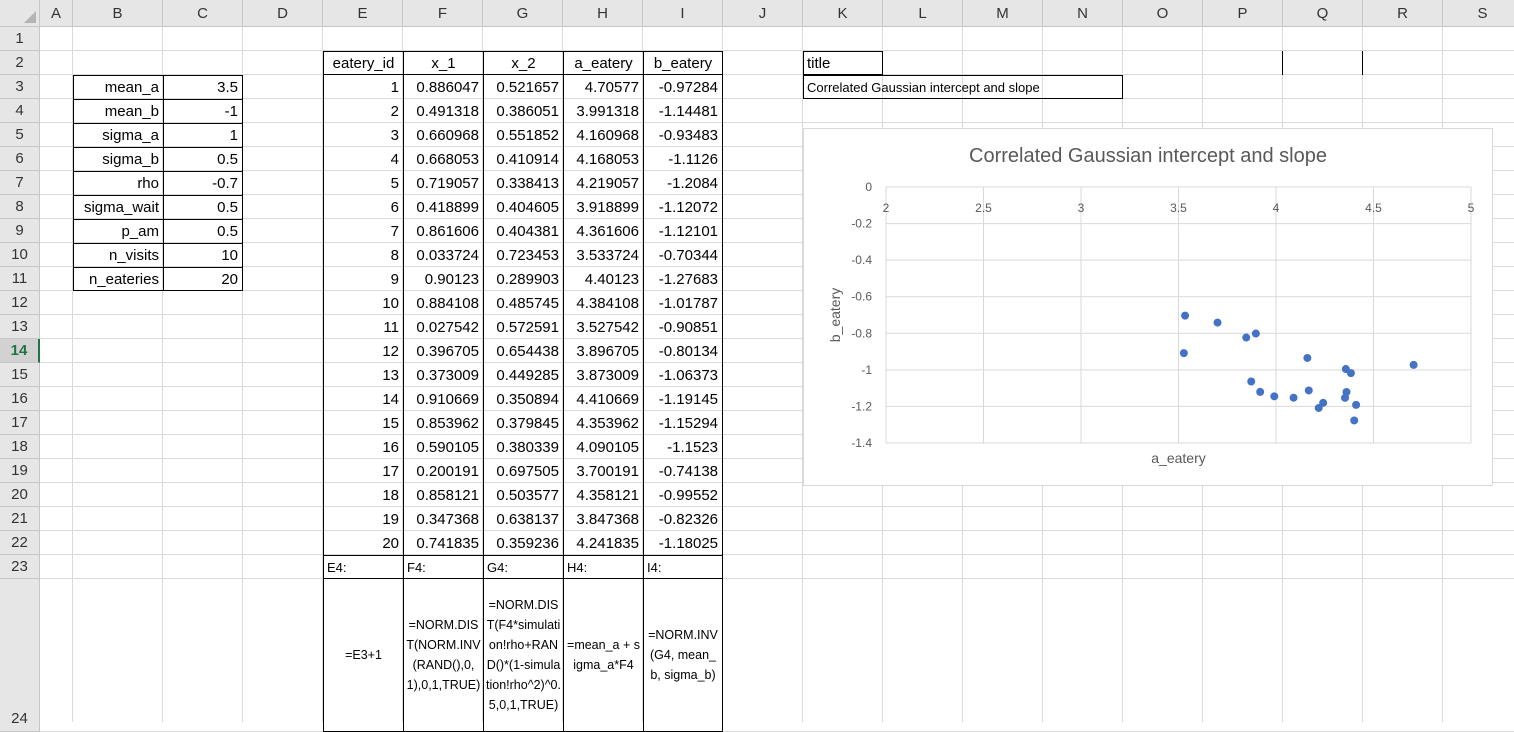  What do you see at coordinates (683, 655) in the screenshot?
I see `formula-text-I: =NORM.INV(G4, mean_b, sigma_b)` at bounding box center [683, 655].